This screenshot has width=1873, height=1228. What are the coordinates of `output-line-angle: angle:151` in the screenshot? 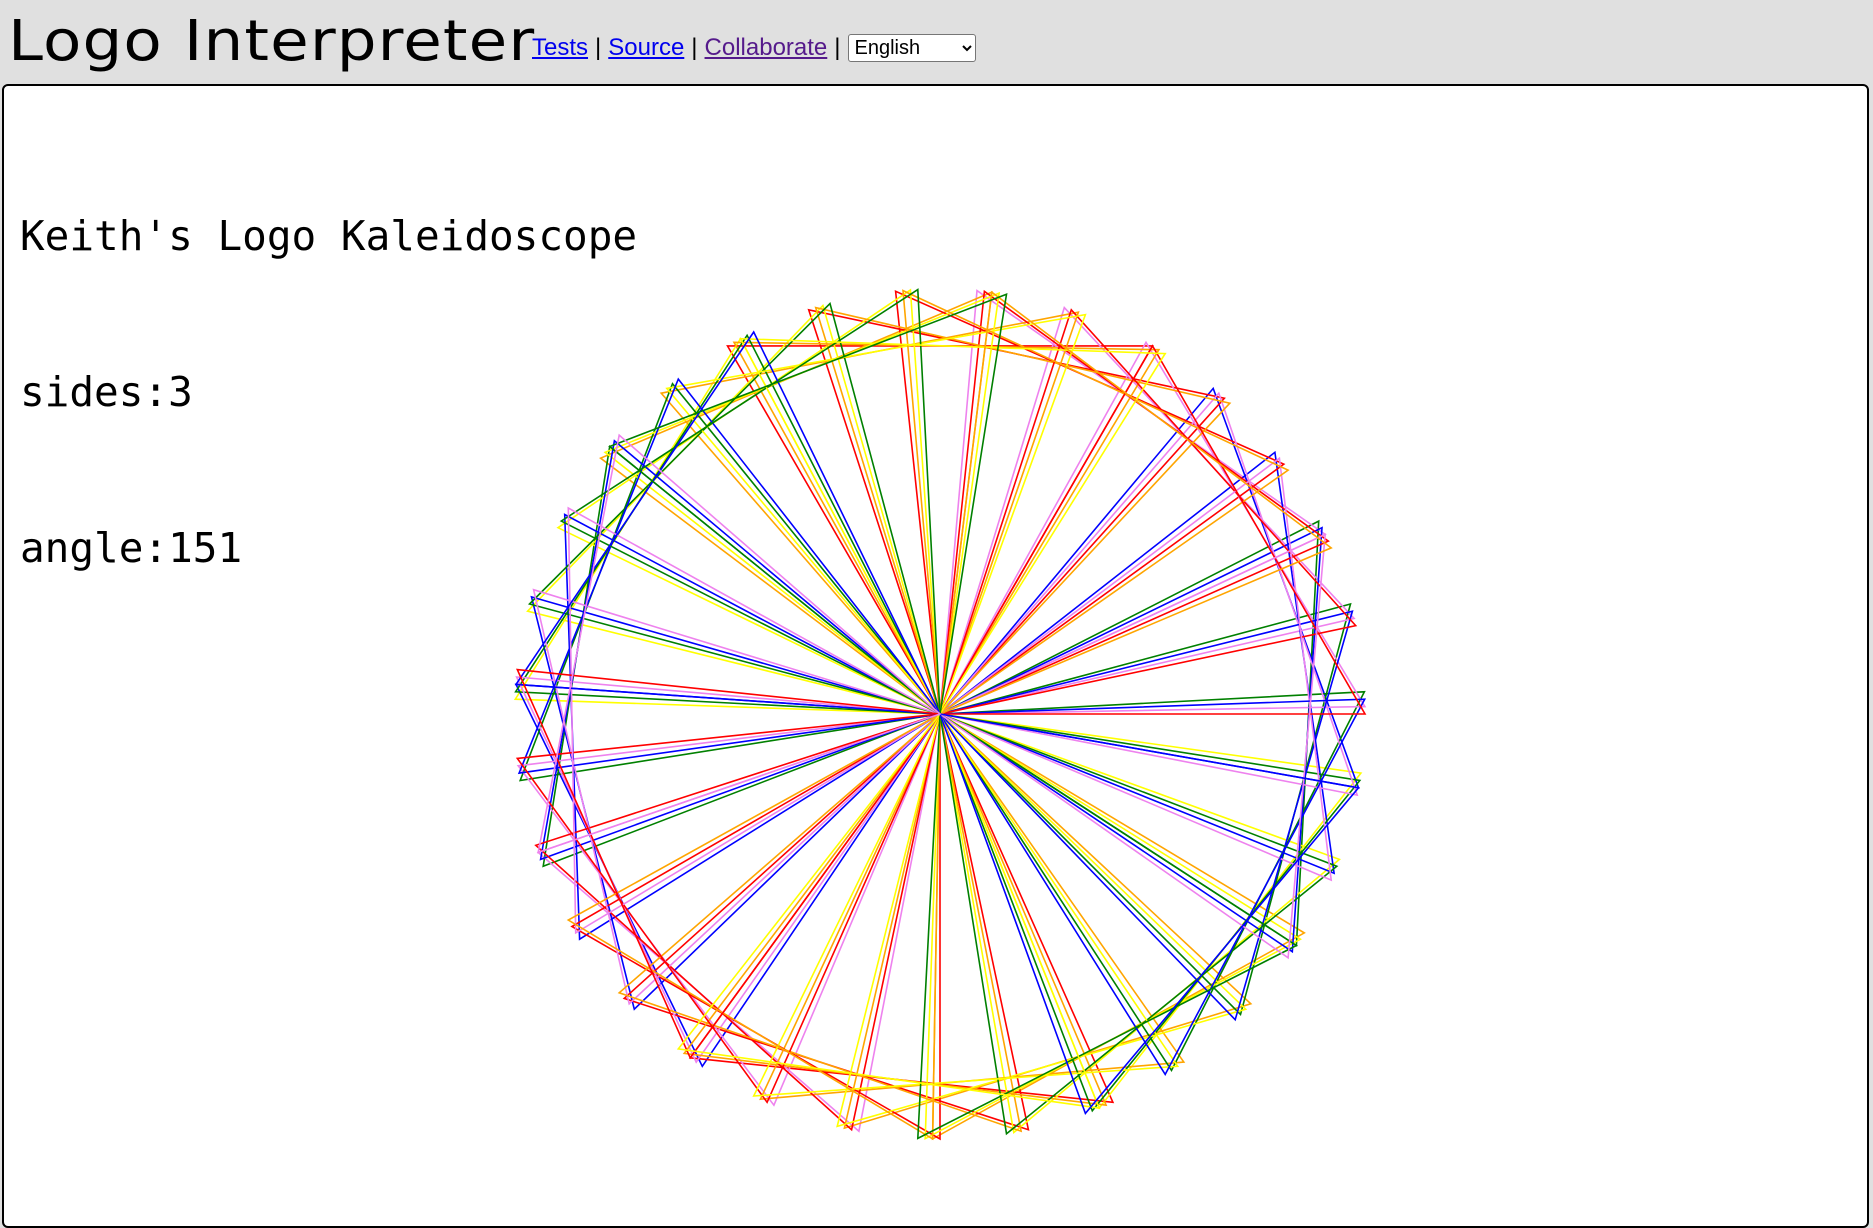 It's located at (131, 548).